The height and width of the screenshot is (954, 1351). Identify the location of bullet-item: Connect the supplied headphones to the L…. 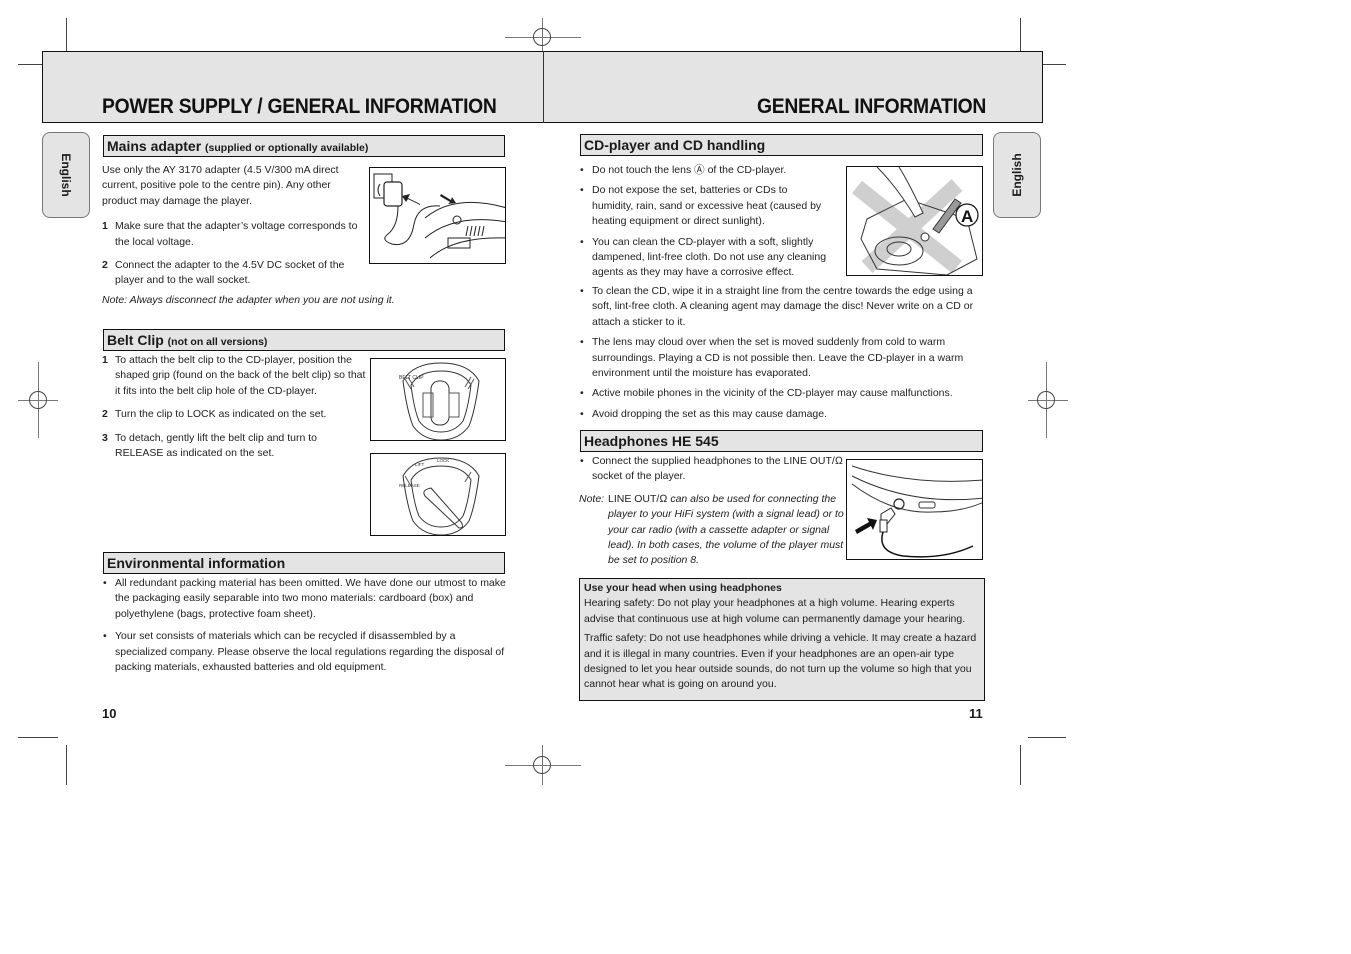
(712, 469).